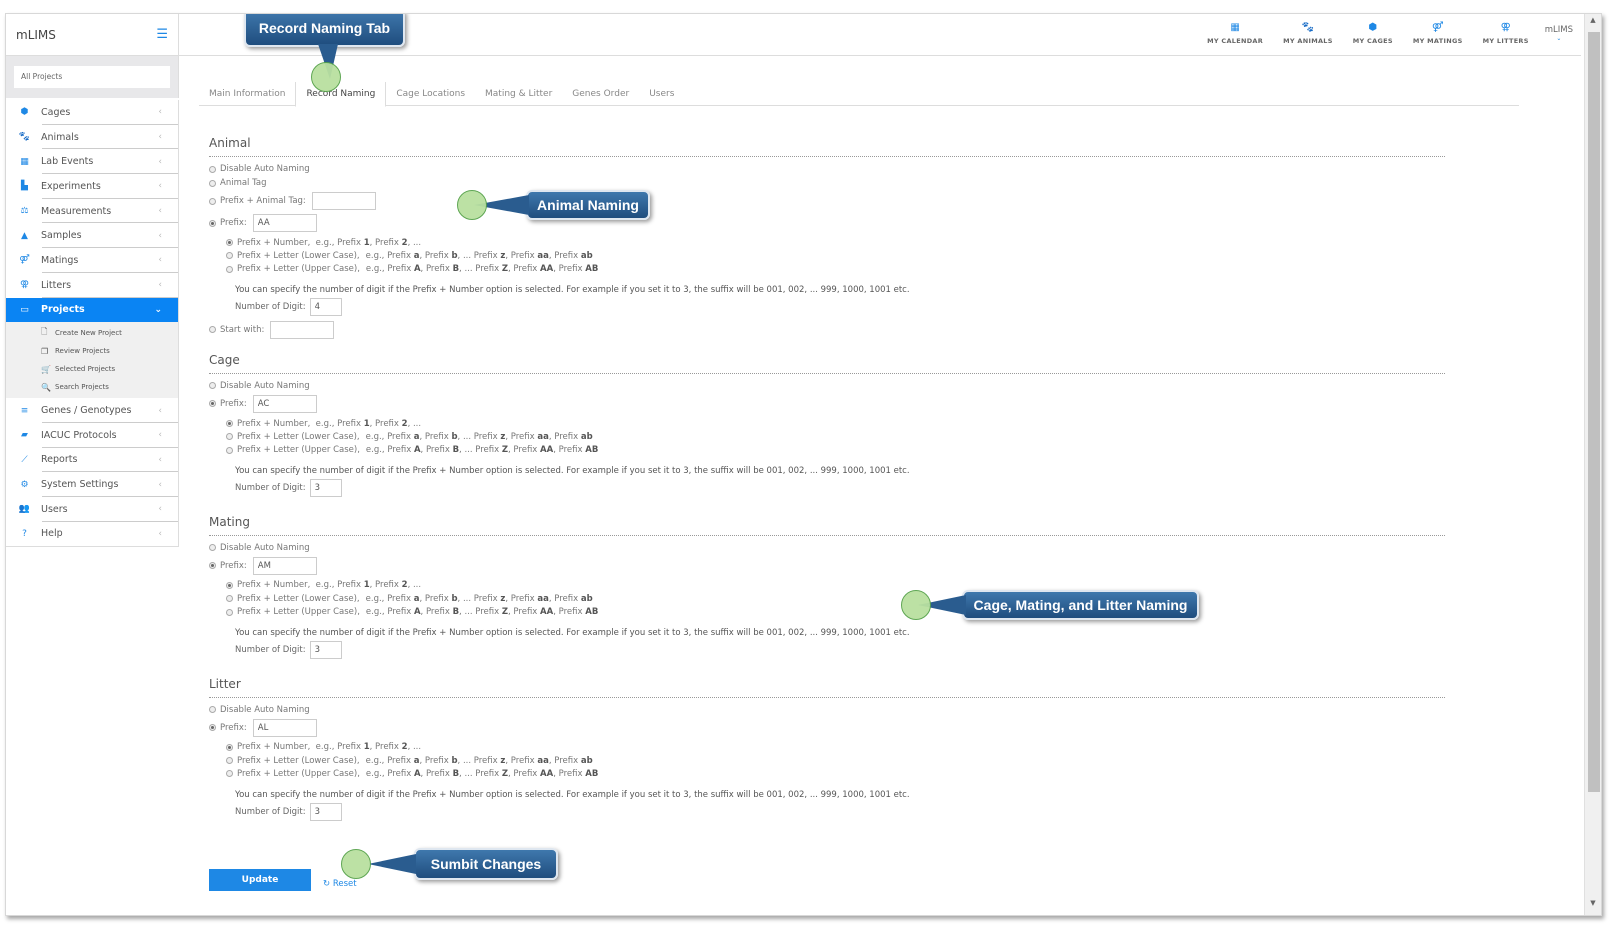 The width and height of the screenshot is (1614, 925). Describe the element at coordinates (92, 186) in the screenshot. I see `sidebar-item-experiments: ▙ Experiments ‹` at that location.